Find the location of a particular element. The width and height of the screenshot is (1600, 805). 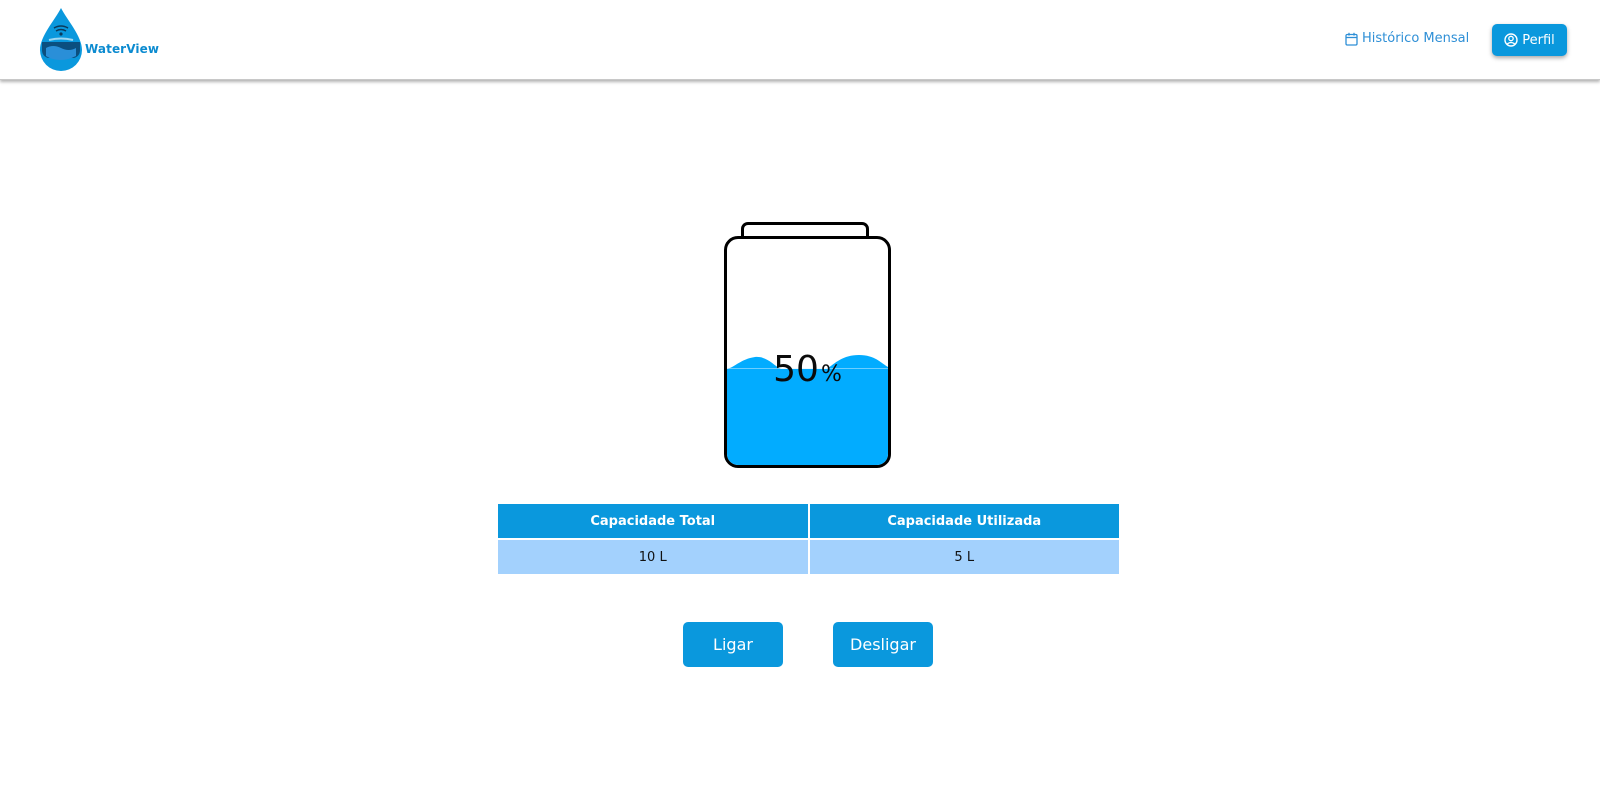

profile-button-label: Perfil is located at coordinates (1538, 40).